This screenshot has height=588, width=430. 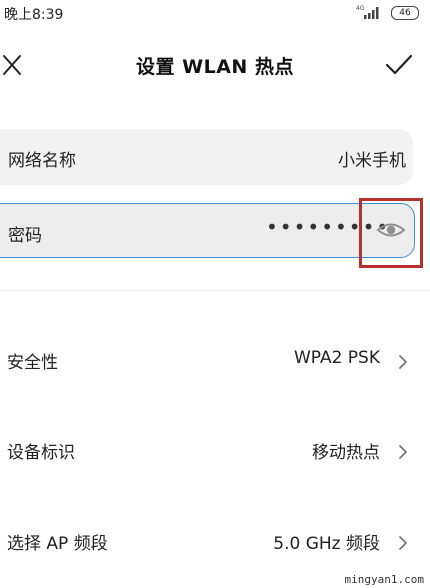 What do you see at coordinates (57, 544) in the screenshot?
I see `ap-band-label: 选择 AP 频段` at bounding box center [57, 544].